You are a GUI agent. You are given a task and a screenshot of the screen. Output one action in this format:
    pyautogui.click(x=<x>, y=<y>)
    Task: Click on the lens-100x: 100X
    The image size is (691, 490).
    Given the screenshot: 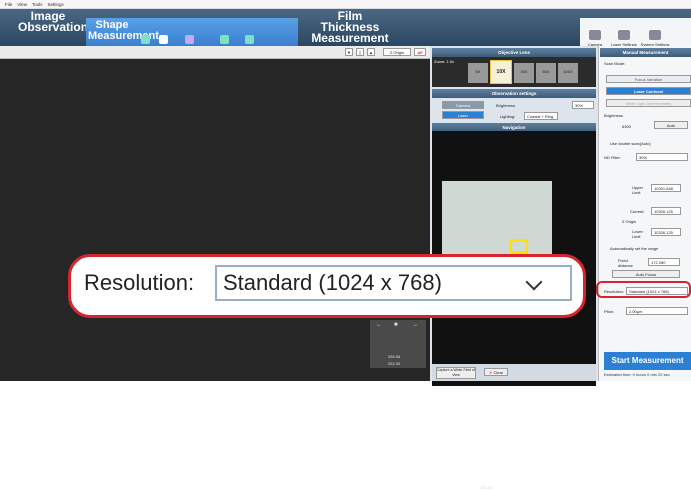 What is the action you would take?
    pyautogui.click(x=568, y=73)
    